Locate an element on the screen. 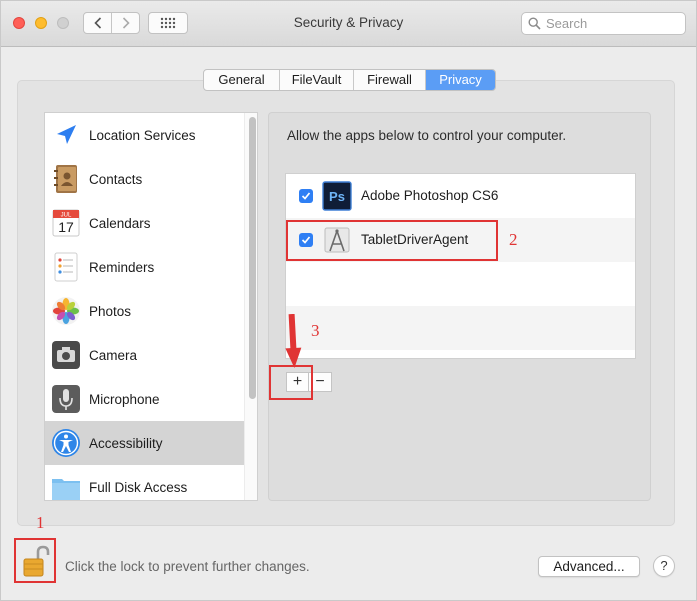 Image resolution: width=697 pixels, height=601 pixels. title-bar: Security & Privacy is located at coordinates (348, 24).